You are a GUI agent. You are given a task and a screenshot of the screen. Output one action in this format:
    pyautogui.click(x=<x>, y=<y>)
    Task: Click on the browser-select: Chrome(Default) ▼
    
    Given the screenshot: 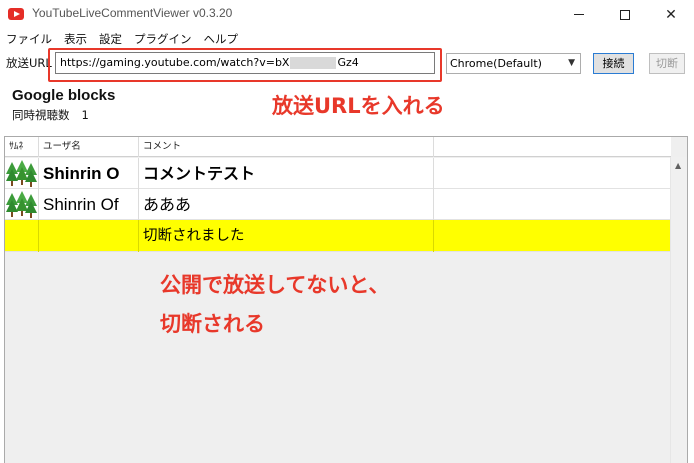 What is the action you would take?
    pyautogui.click(x=513, y=63)
    